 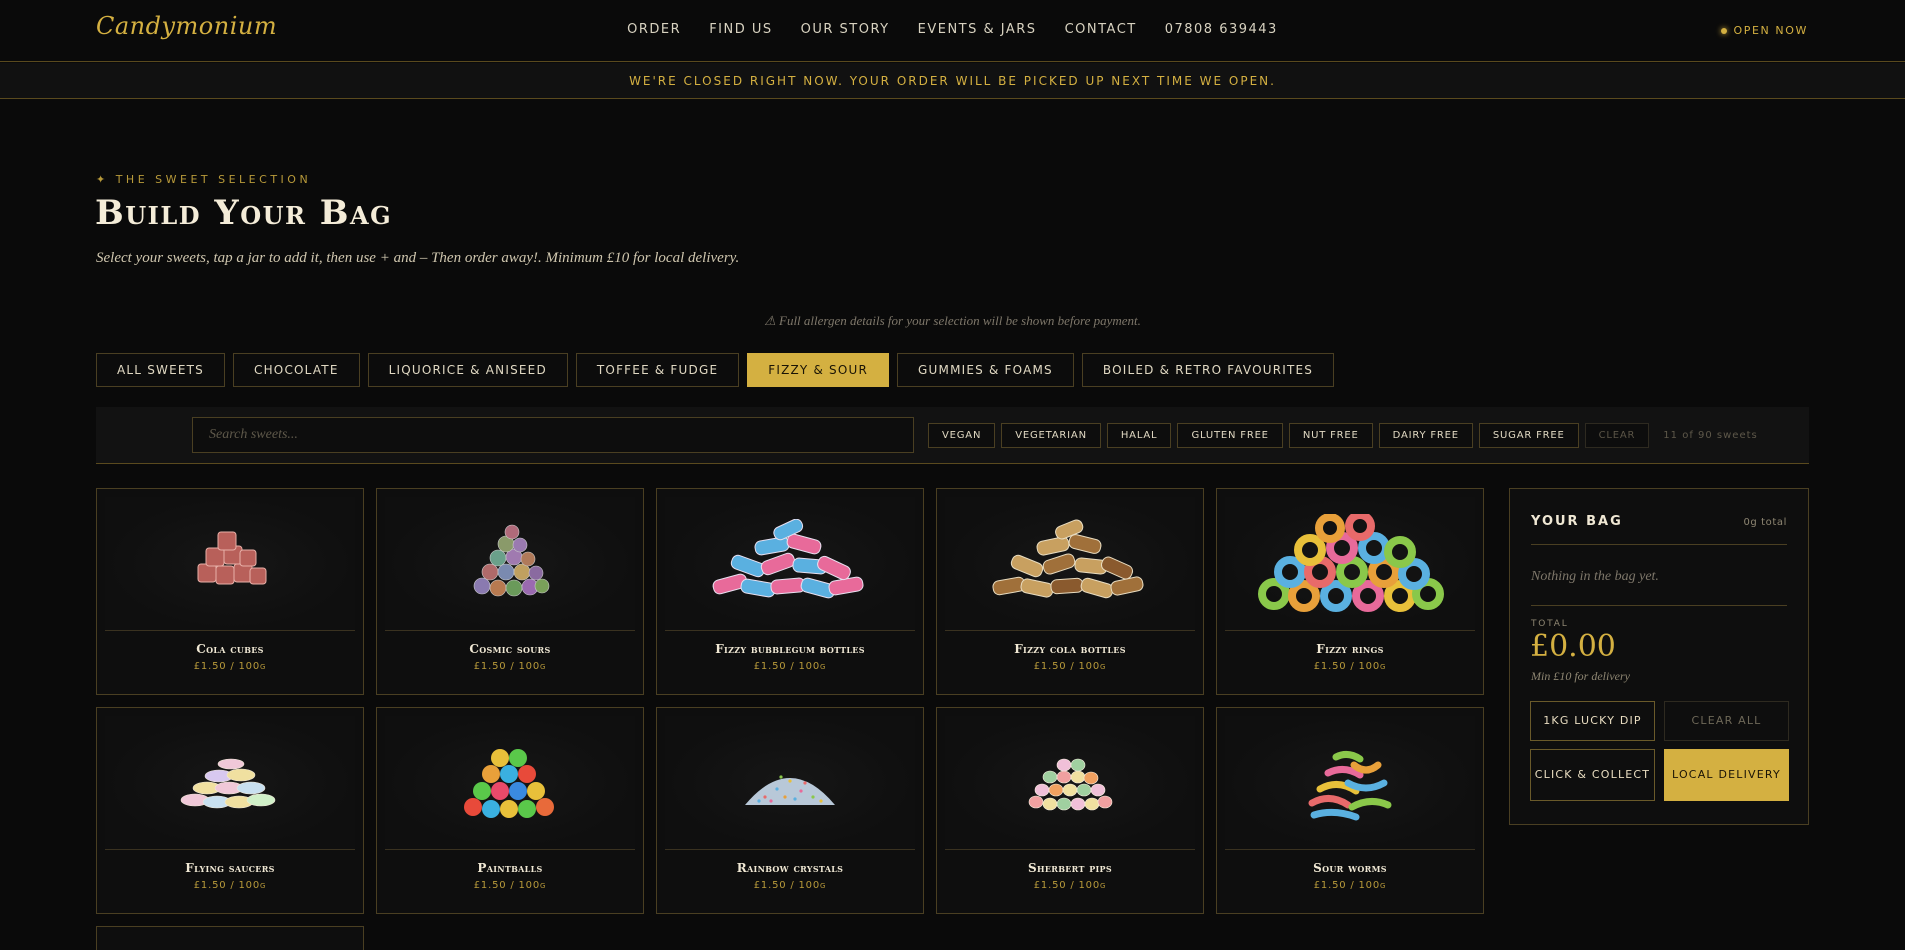 I want to click on product-card-partial, so click(x=230, y=938).